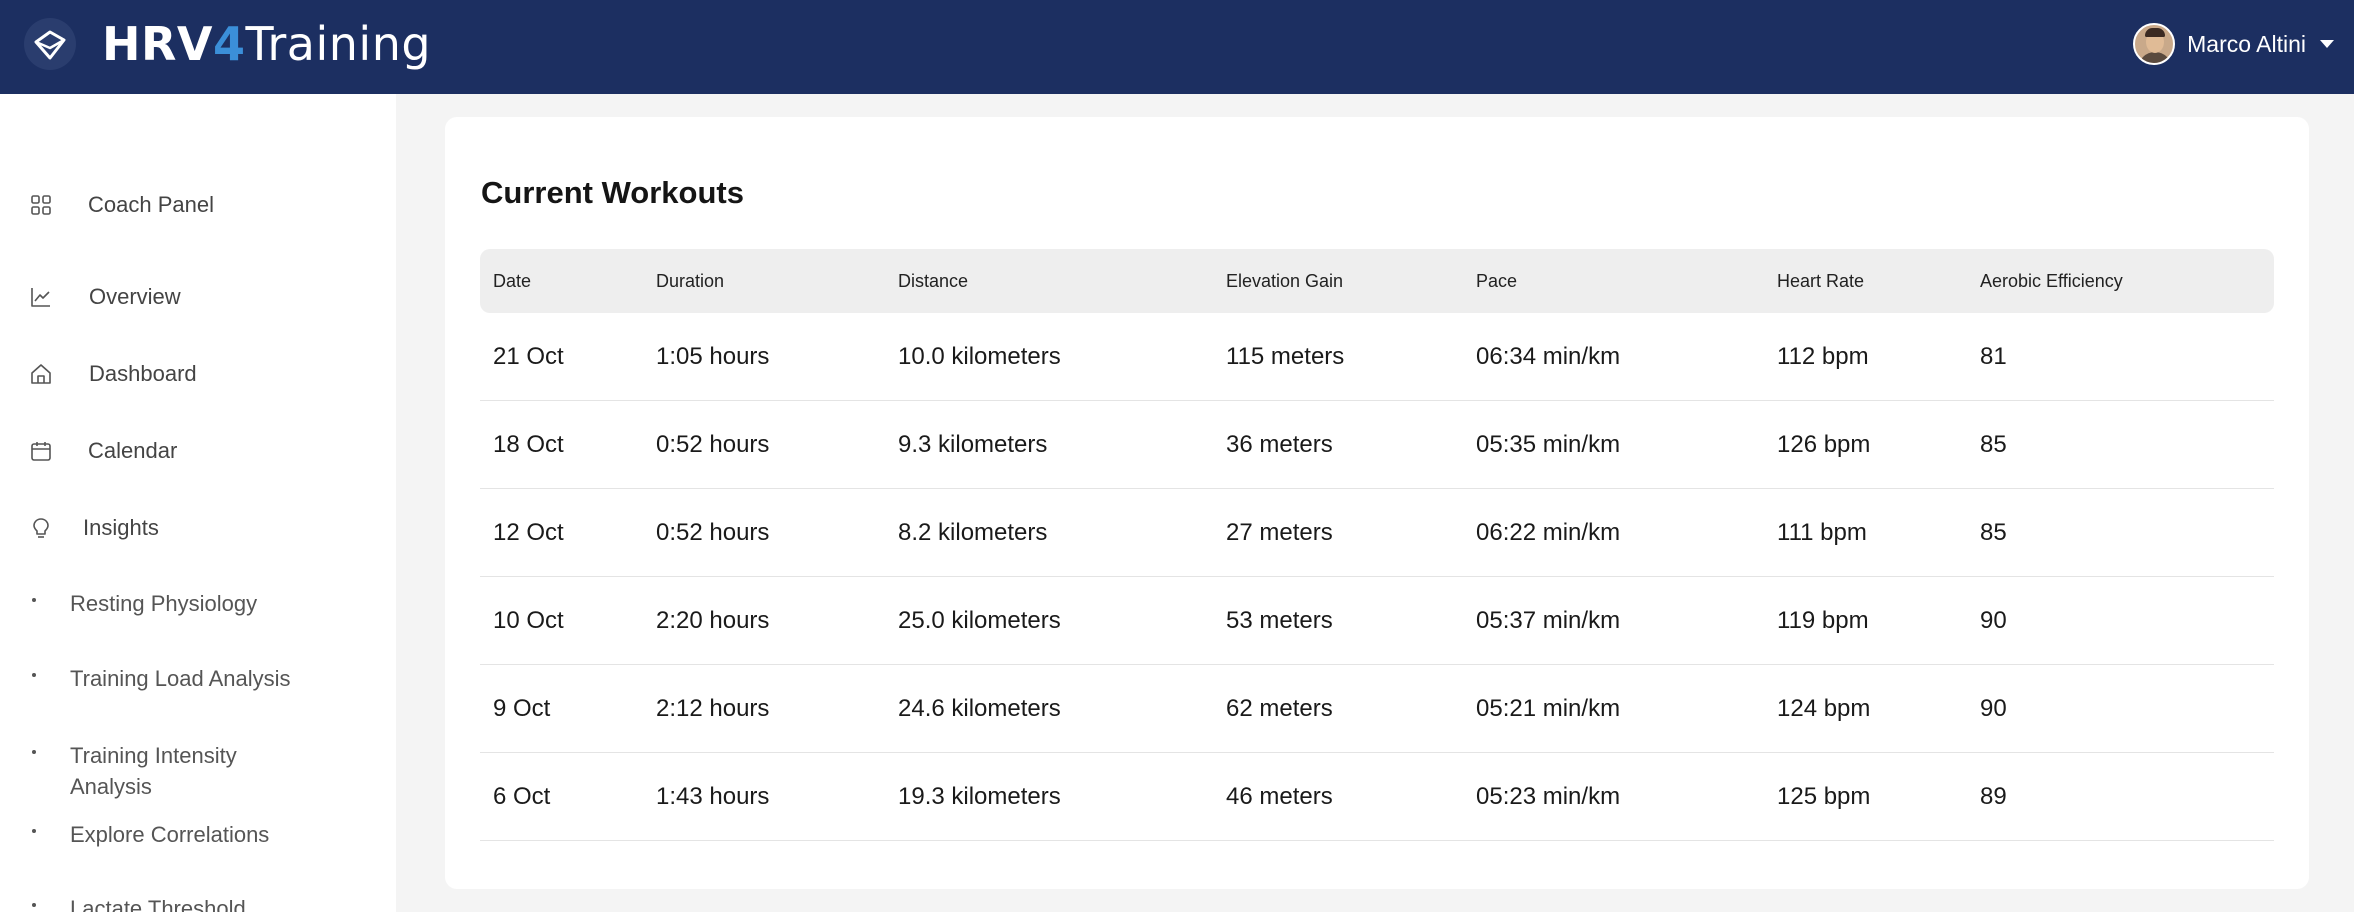 This screenshot has width=2354, height=912. I want to click on sidebar-item-label: Overview, so click(135, 296).